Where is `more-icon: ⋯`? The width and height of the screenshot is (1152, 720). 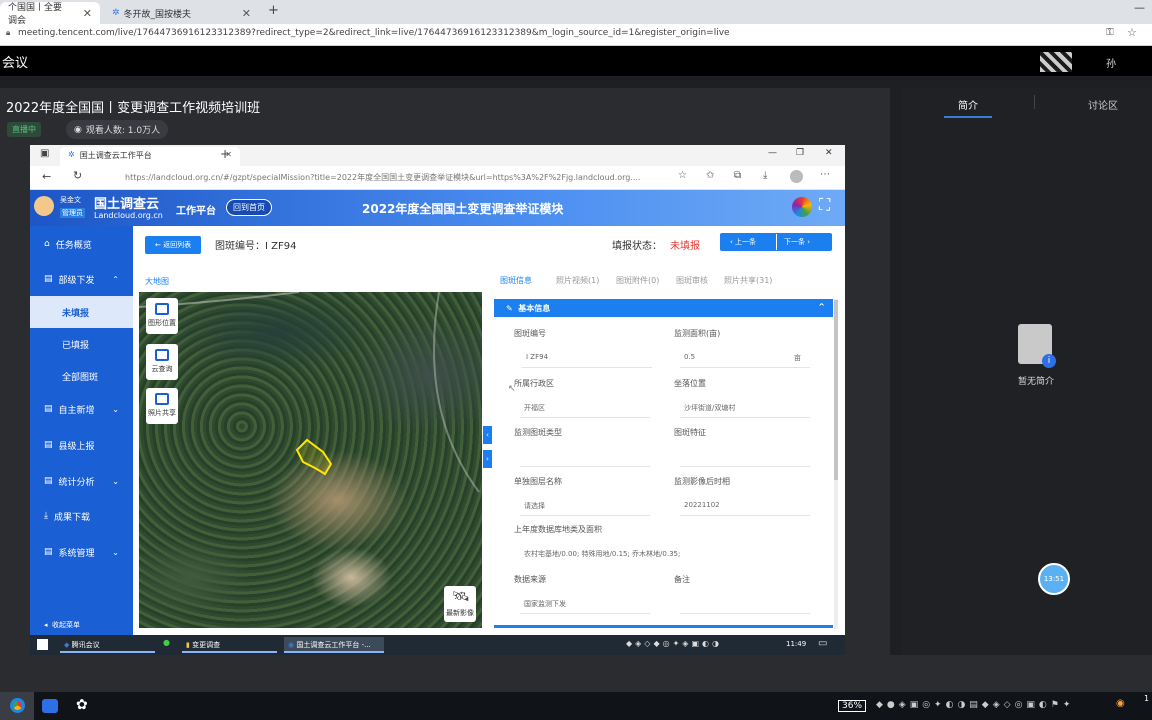
more-icon: ⋯ is located at coordinates (825, 174).